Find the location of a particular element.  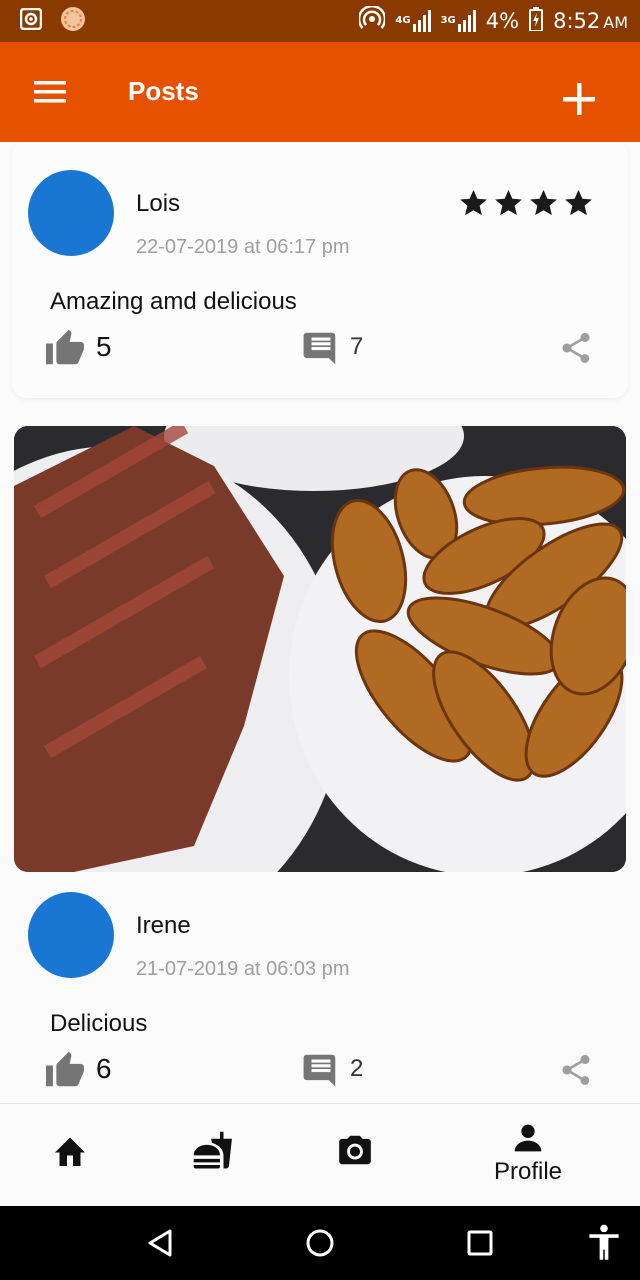

battery-charging-icon is located at coordinates (536, 21).